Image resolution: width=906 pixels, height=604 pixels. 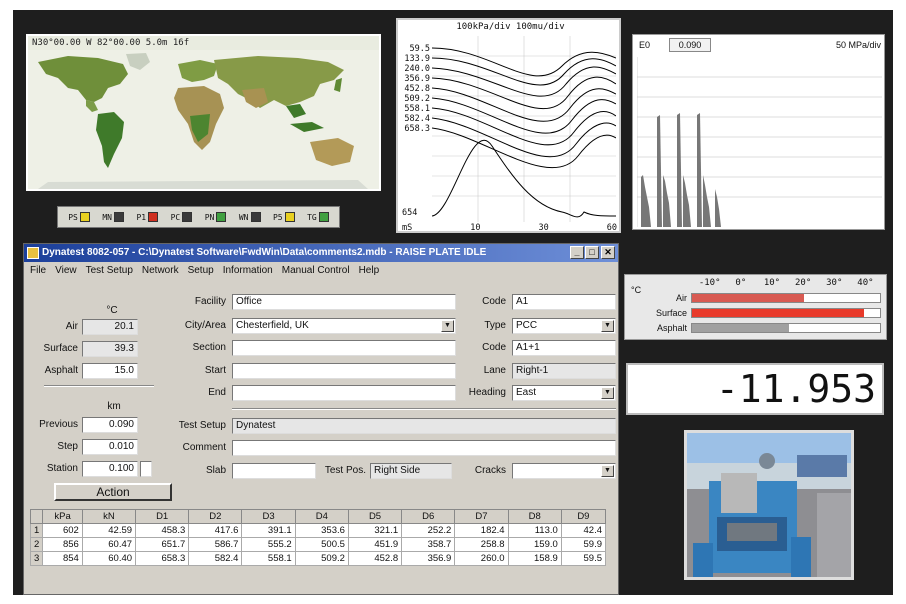 I want to click on legend-item: PS, so click(x=79, y=217).